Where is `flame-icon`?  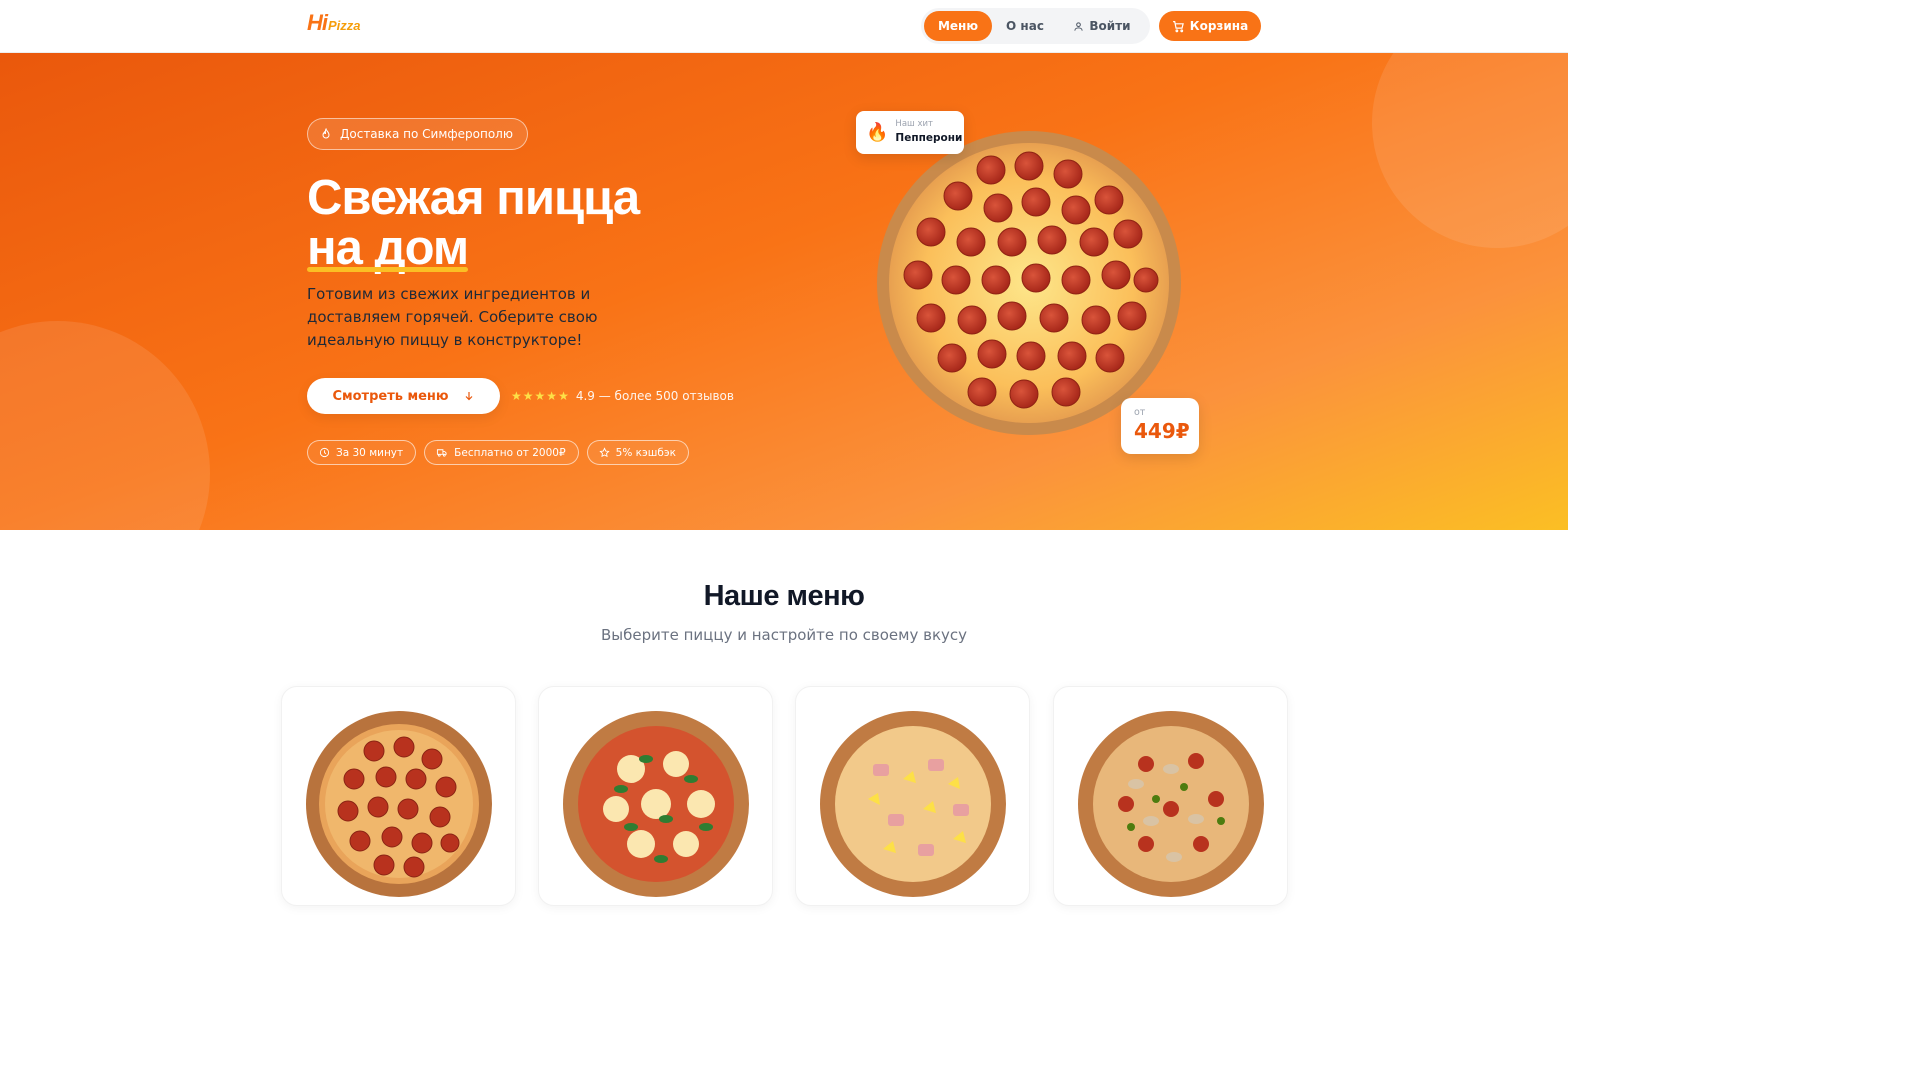
flame-icon is located at coordinates (326, 133).